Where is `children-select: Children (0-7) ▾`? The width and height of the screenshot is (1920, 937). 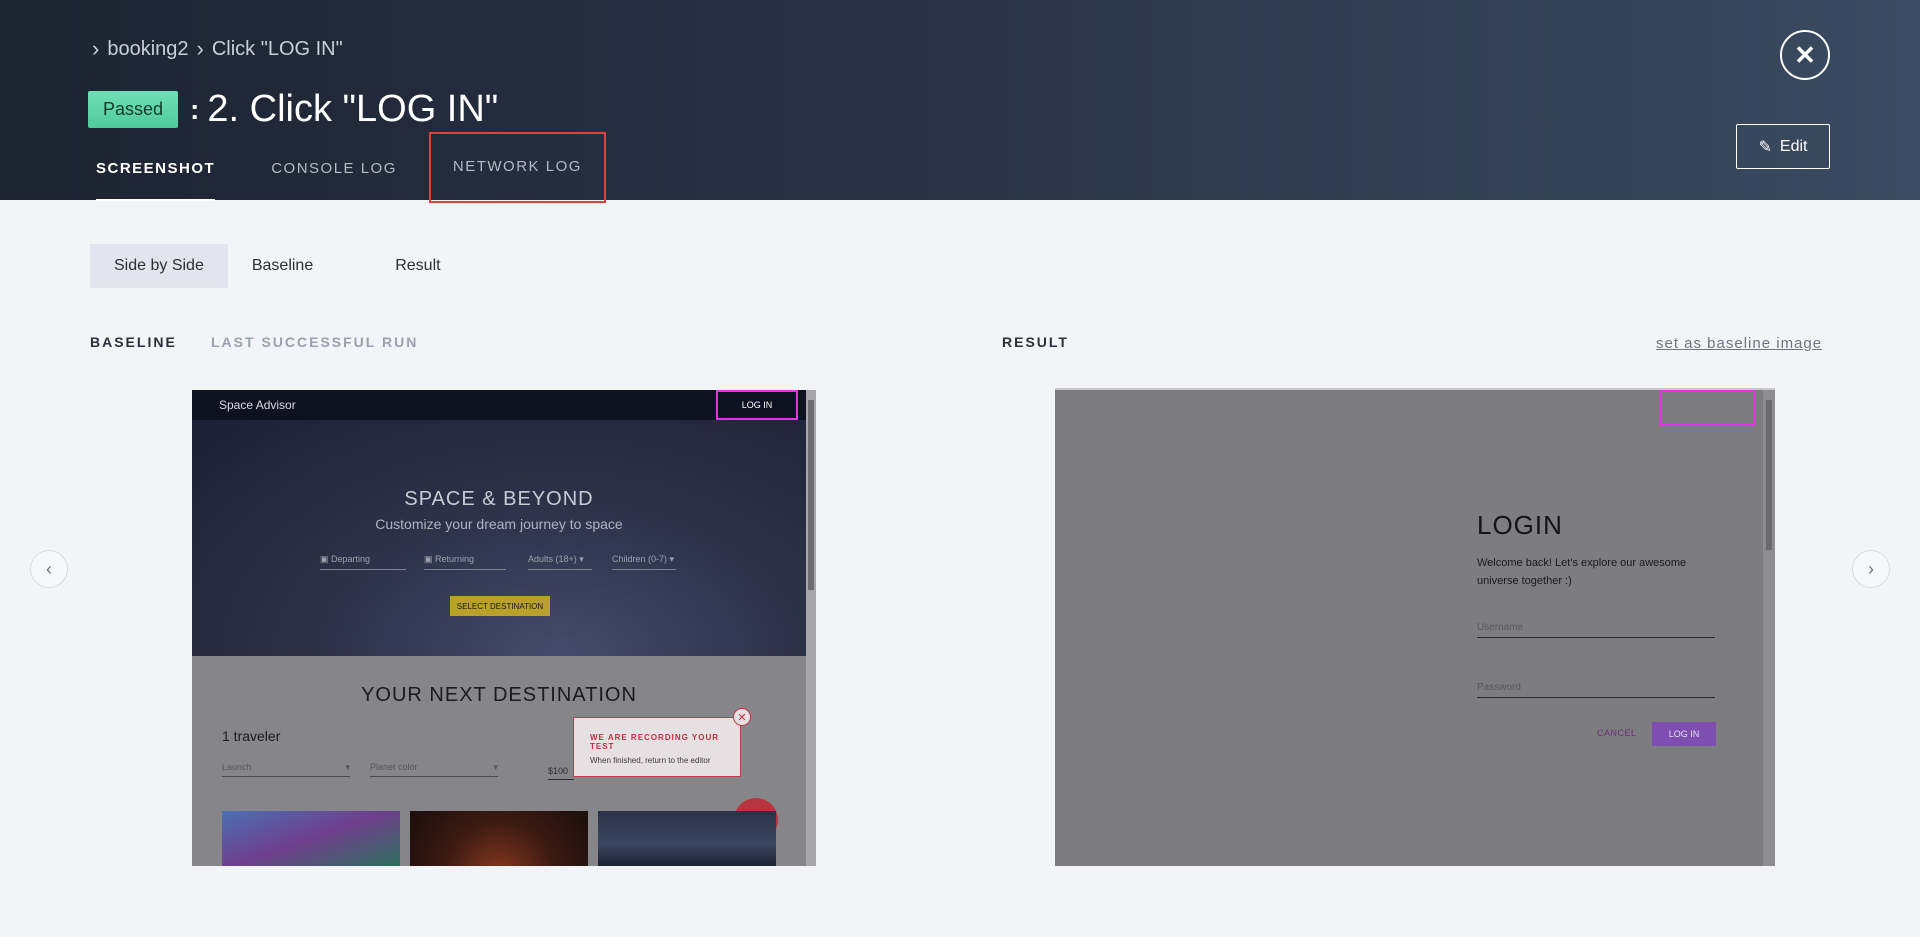
children-select: Children (0-7) ▾ is located at coordinates (644, 562).